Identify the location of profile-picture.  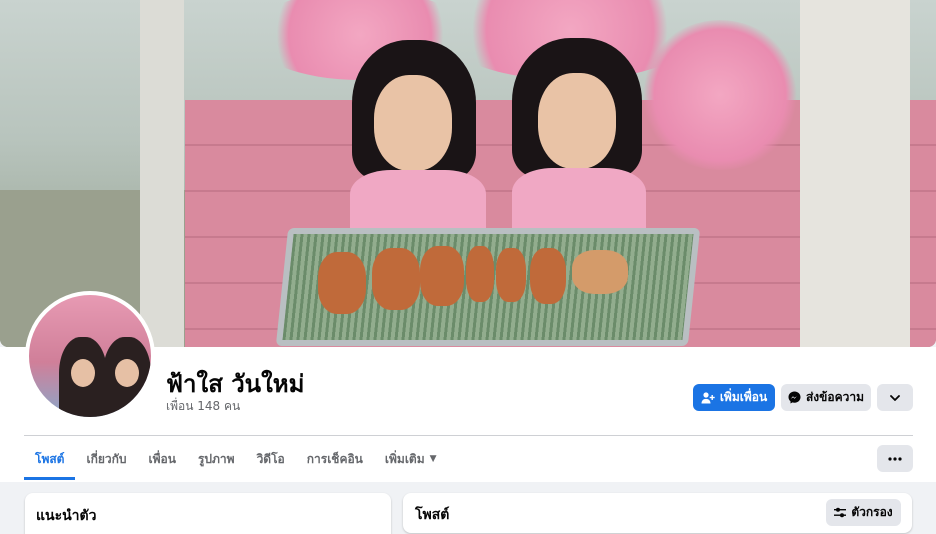
(90, 356).